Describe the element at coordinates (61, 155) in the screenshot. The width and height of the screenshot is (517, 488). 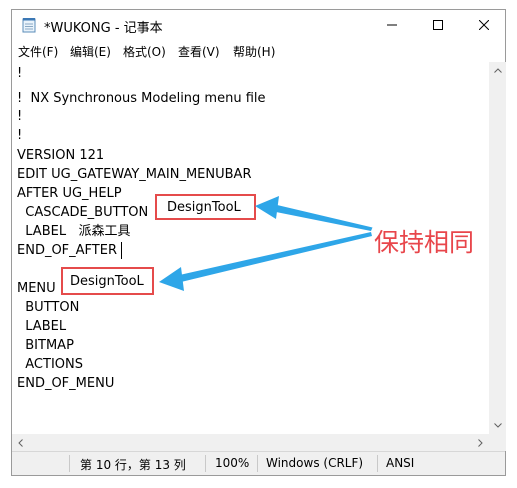
I see `editor-line: VERSION 121` at that location.